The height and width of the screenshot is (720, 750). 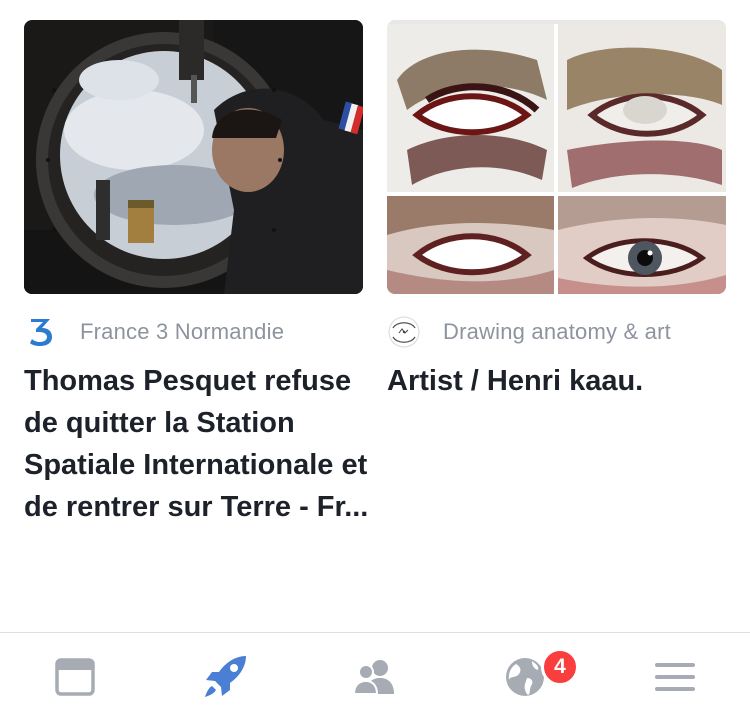 What do you see at coordinates (560, 667) in the screenshot?
I see `notification-badge: 4` at bounding box center [560, 667].